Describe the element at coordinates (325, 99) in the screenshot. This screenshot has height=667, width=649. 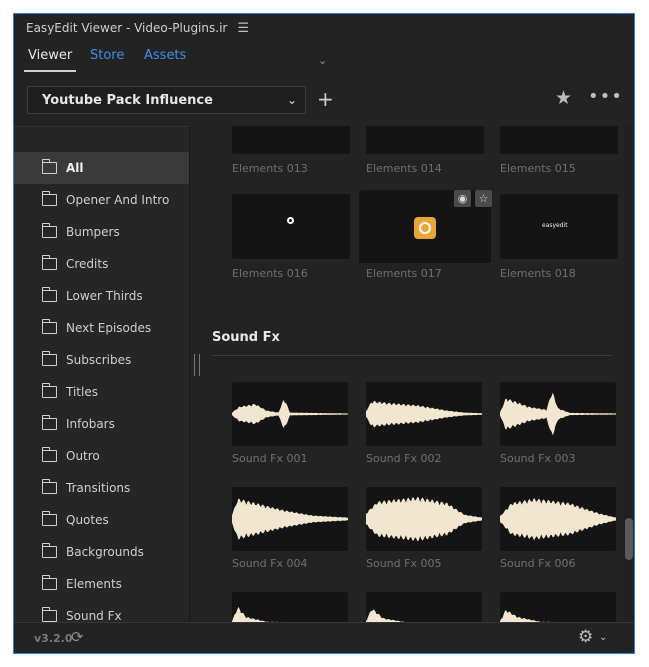
I see `plus-icon: +` at that location.